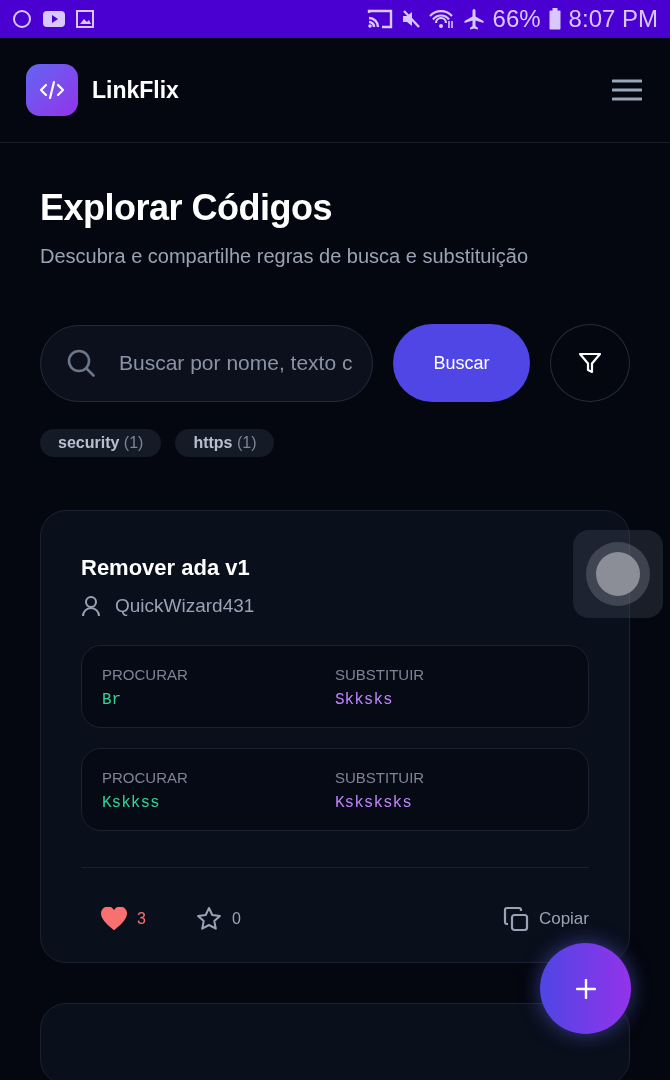 The height and width of the screenshot is (1080, 670). What do you see at coordinates (54, 19) in the screenshot?
I see `play-icon` at bounding box center [54, 19].